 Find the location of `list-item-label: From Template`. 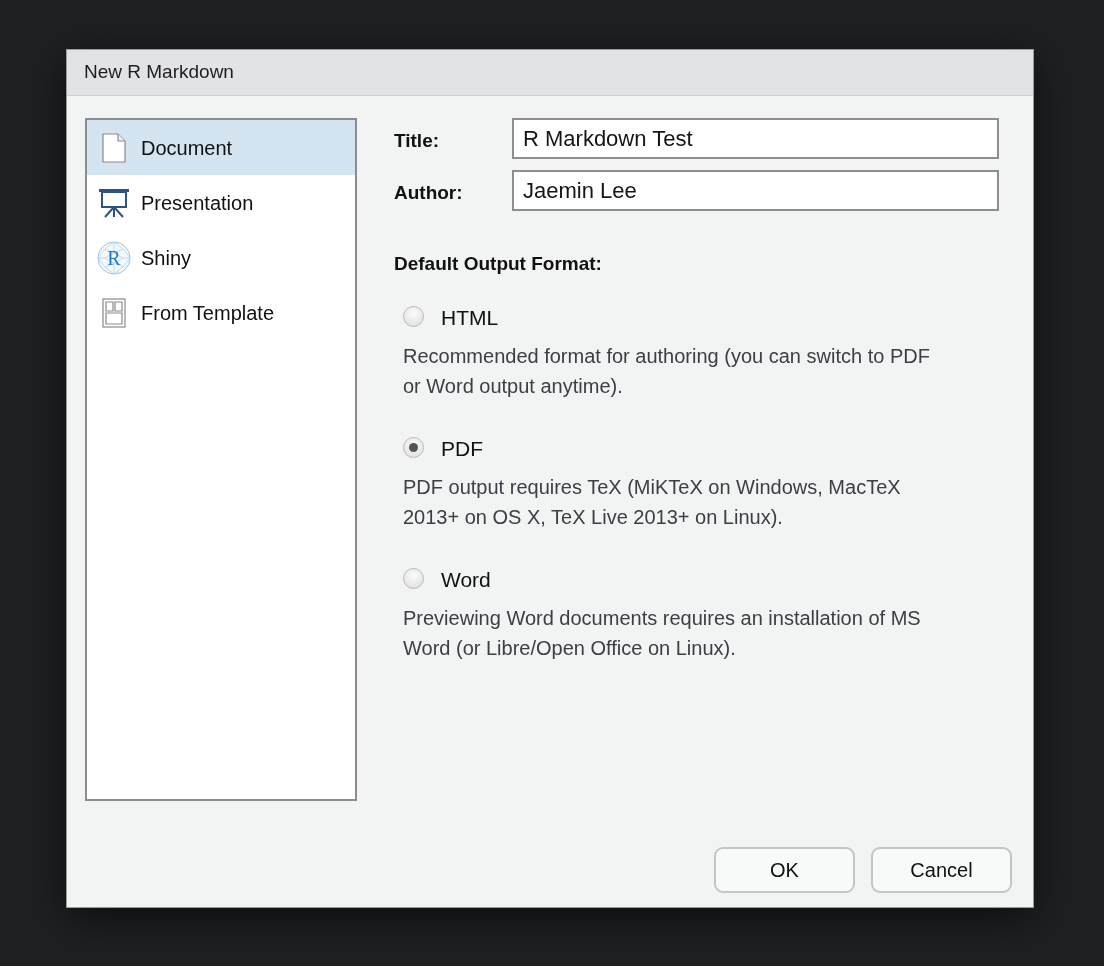

list-item-label: From Template is located at coordinates (207, 313).